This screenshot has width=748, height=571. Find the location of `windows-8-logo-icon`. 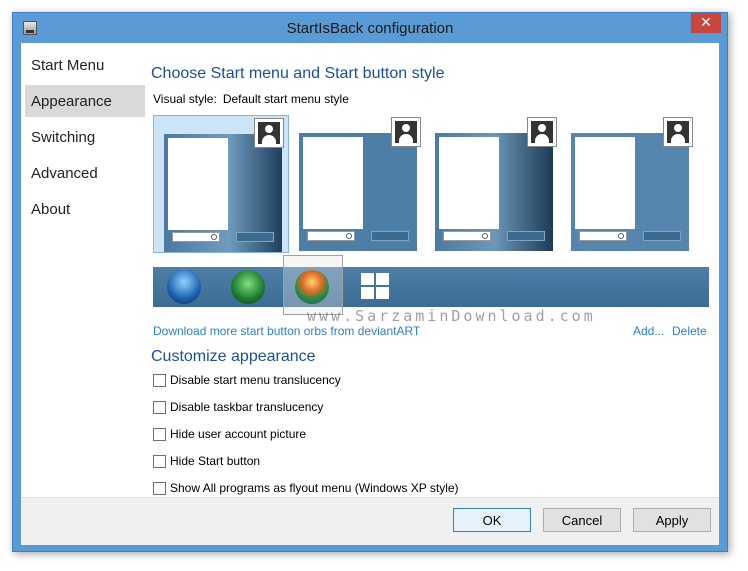

windows-8-logo-icon is located at coordinates (376, 287).